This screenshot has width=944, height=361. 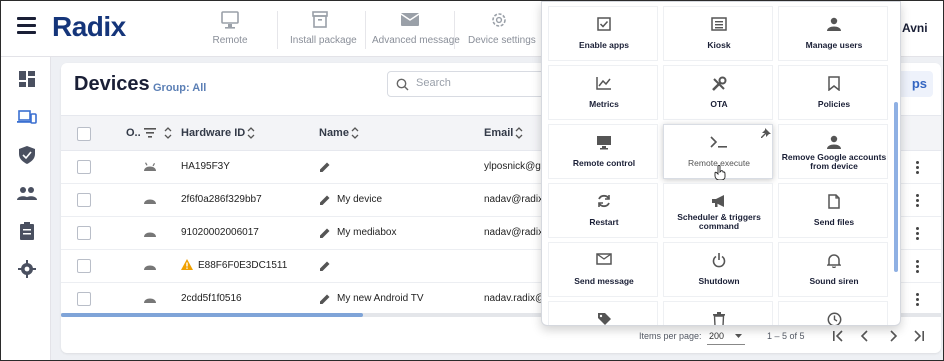 What do you see at coordinates (323, 29) in the screenshot?
I see `install-package-tool-button: Install package` at bounding box center [323, 29].